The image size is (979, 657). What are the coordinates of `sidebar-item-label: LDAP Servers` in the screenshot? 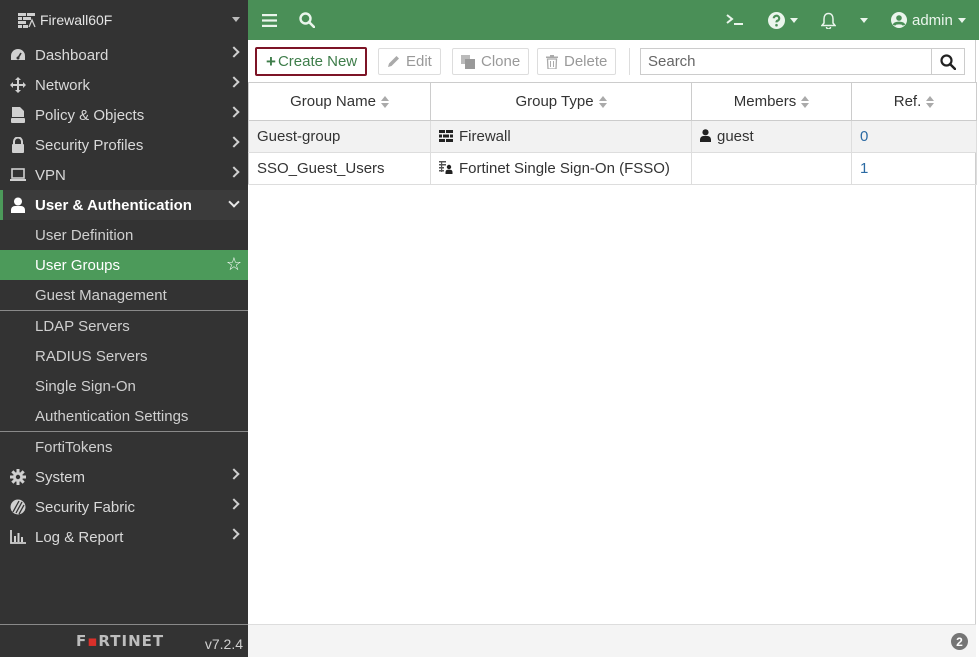 It's located at (82, 326).